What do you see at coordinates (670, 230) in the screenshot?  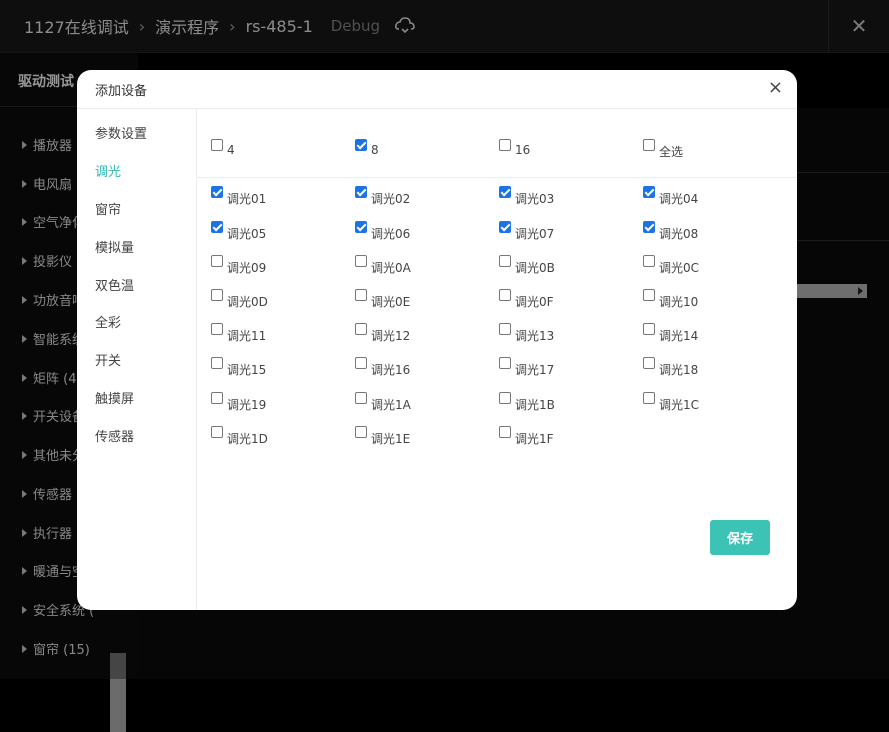 I see `device-checkbox: 调光08` at bounding box center [670, 230].